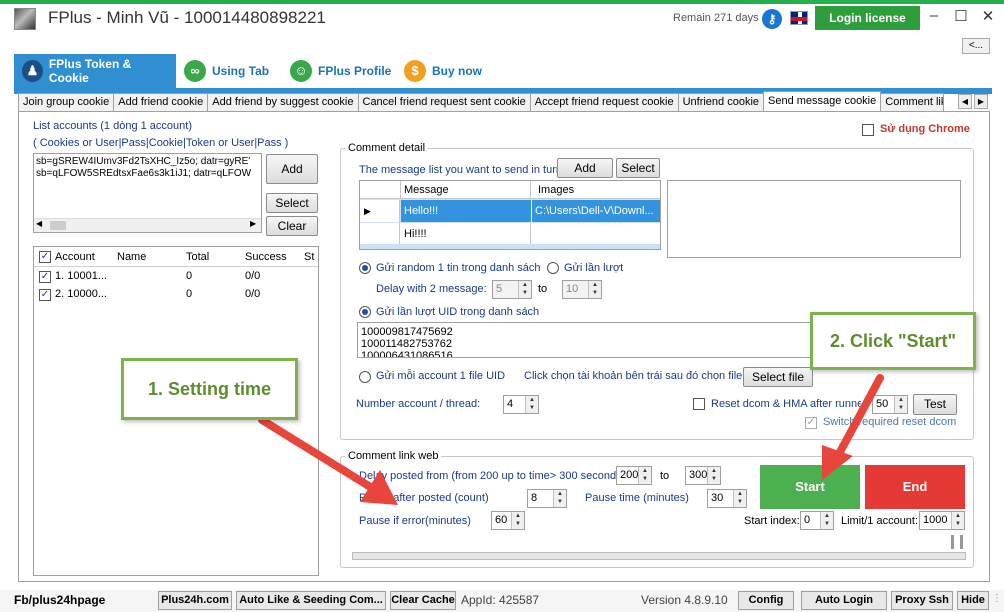 The height and width of the screenshot is (612, 1004). I want to click on click-start-callout: 2. Click "Start", so click(893, 341).